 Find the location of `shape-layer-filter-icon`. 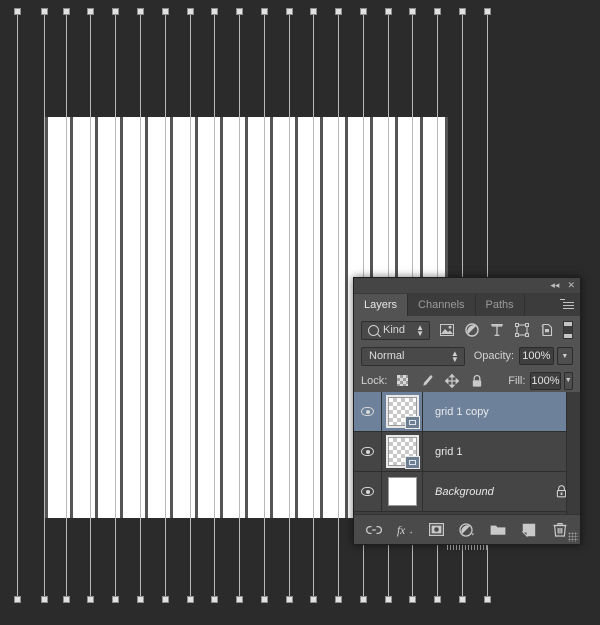

shape-layer-filter-icon is located at coordinates (522, 330).